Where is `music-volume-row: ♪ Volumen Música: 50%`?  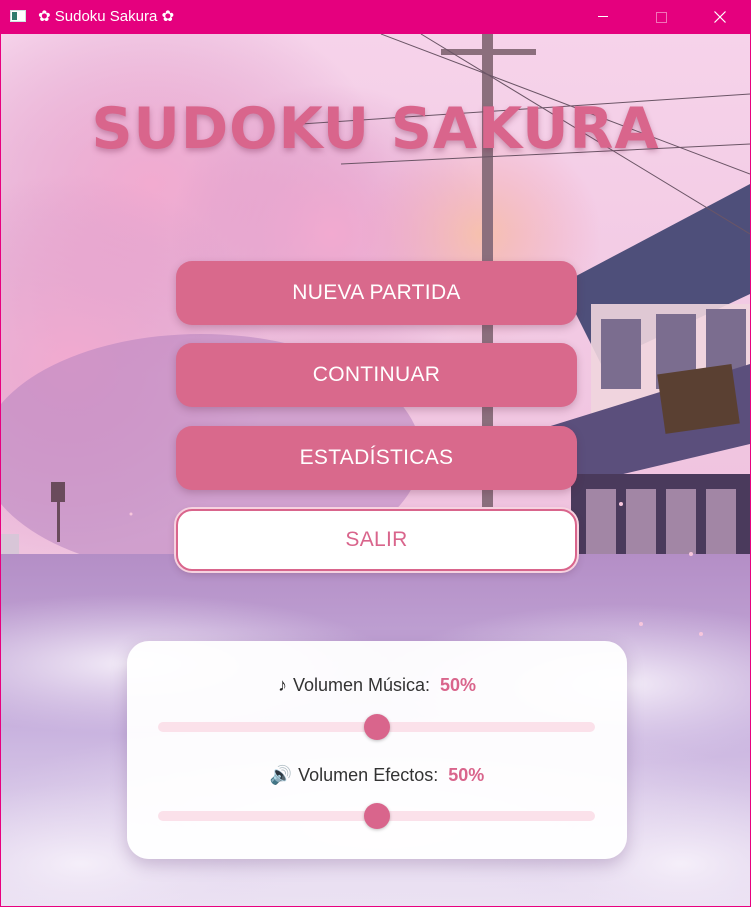
music-volume-row: ♪ Volumen Música: 50% is located at coordinates (377, 685).